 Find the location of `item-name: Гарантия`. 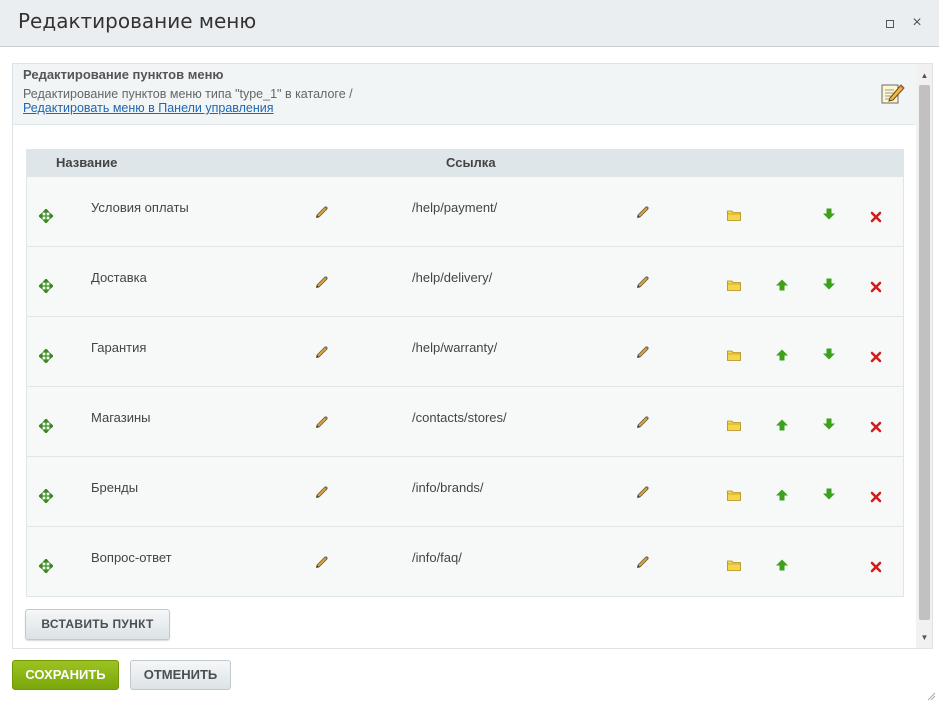

item-name: Гарантия is located at coordinates (119, 347).